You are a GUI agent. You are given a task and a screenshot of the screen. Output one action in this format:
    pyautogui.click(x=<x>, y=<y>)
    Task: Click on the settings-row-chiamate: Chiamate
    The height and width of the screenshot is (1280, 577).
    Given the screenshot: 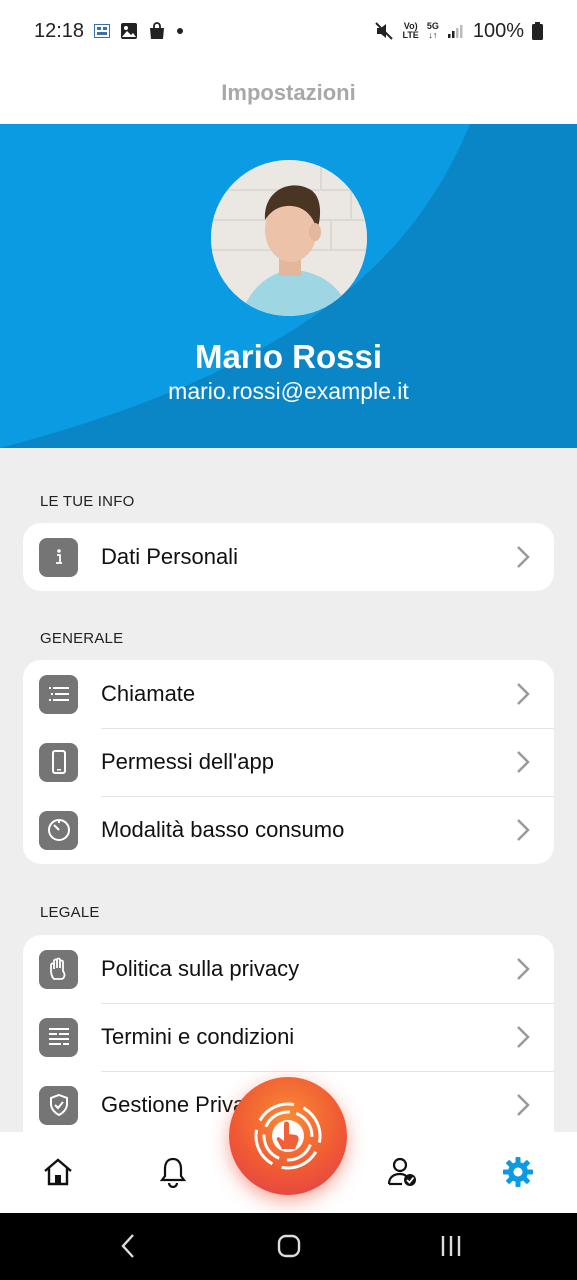 What is the action you would take?
    pyautogui.click(x=288, y=694)
    